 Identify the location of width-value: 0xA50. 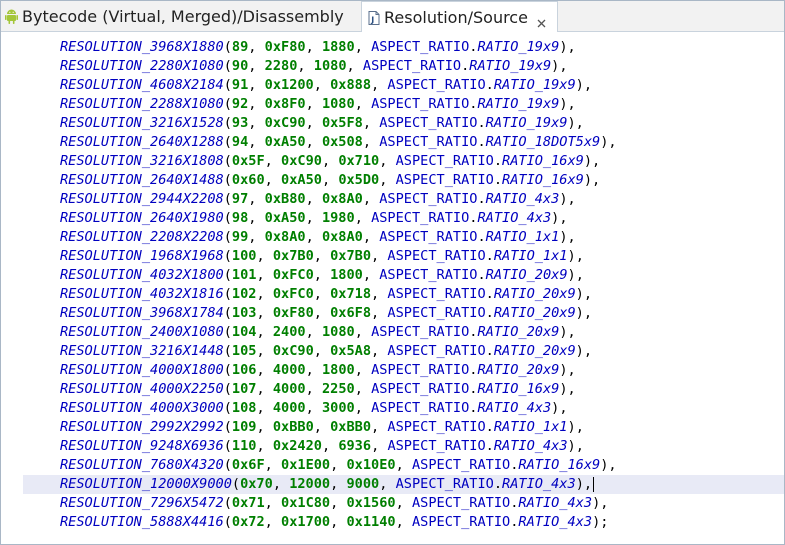
(301, 180).